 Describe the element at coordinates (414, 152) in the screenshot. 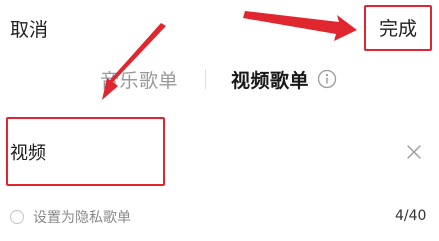

I see `close-icon` at that location.